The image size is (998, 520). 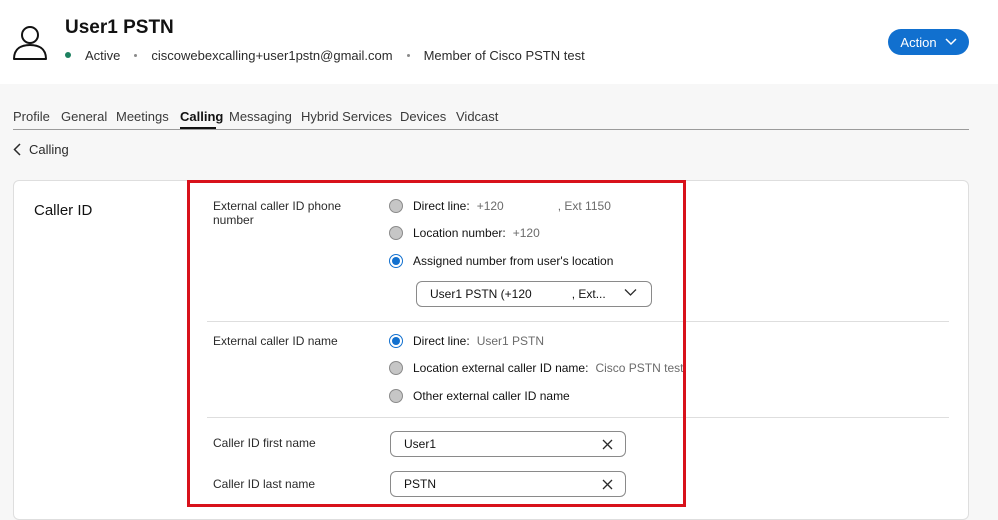 What do you see at coordinates (142, 116) in the screenshot?
I see `tab-meetings: Meetings` at bounding box center [142, 116].